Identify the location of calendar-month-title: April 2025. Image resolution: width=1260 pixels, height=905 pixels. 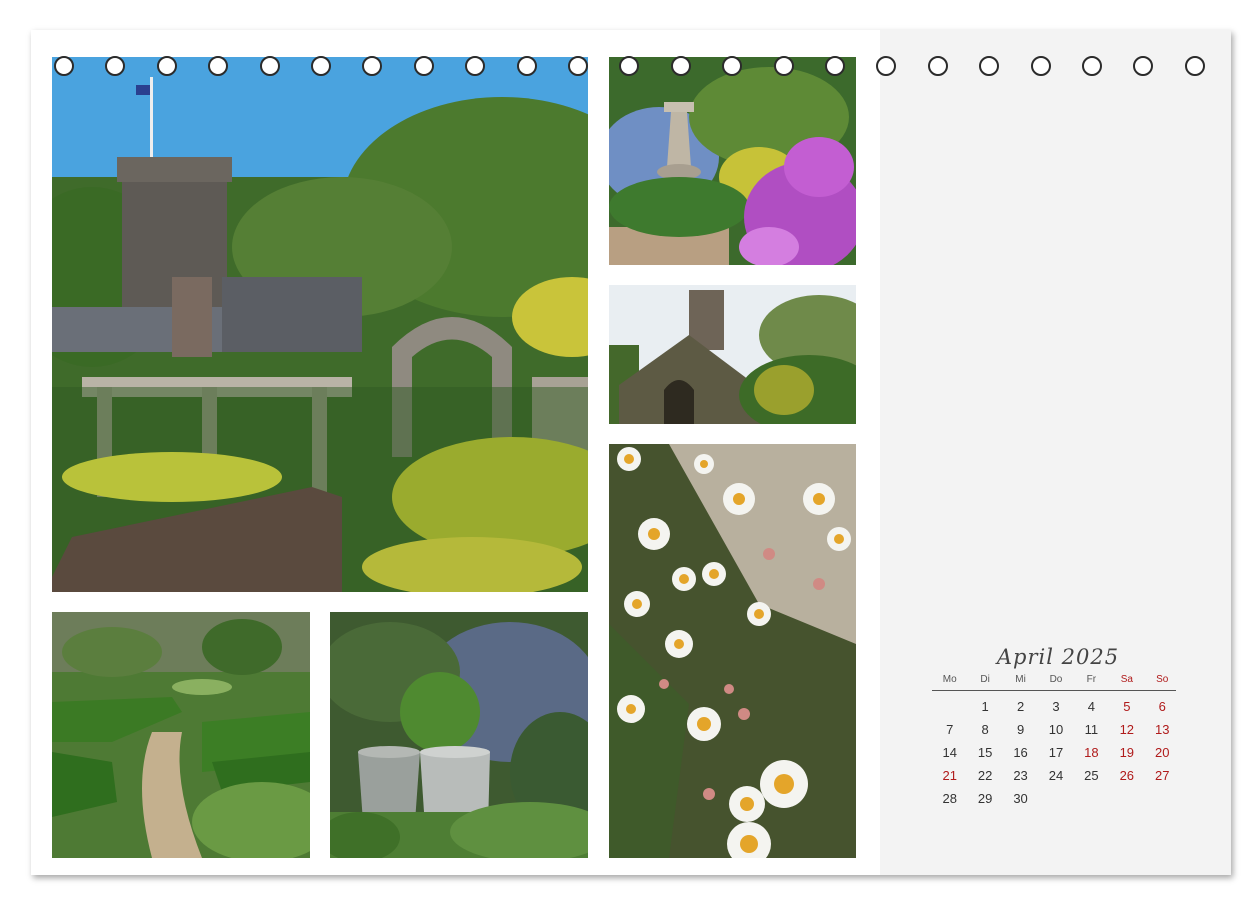
(1058, 657).